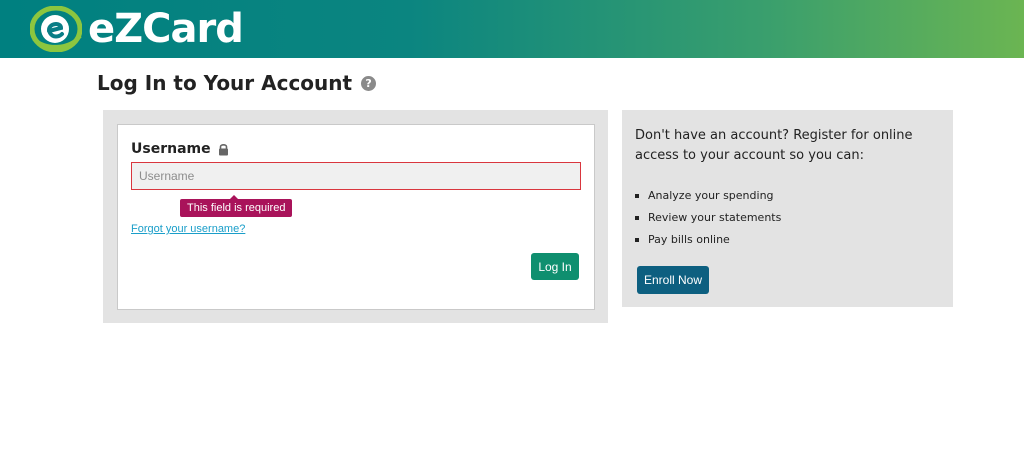 The image size is (1024, 474). What do you see at coordinates (673, 280) in the screenshot?
I see `enroll-now-button: Enroll Now` at bounding box center [673, 280].